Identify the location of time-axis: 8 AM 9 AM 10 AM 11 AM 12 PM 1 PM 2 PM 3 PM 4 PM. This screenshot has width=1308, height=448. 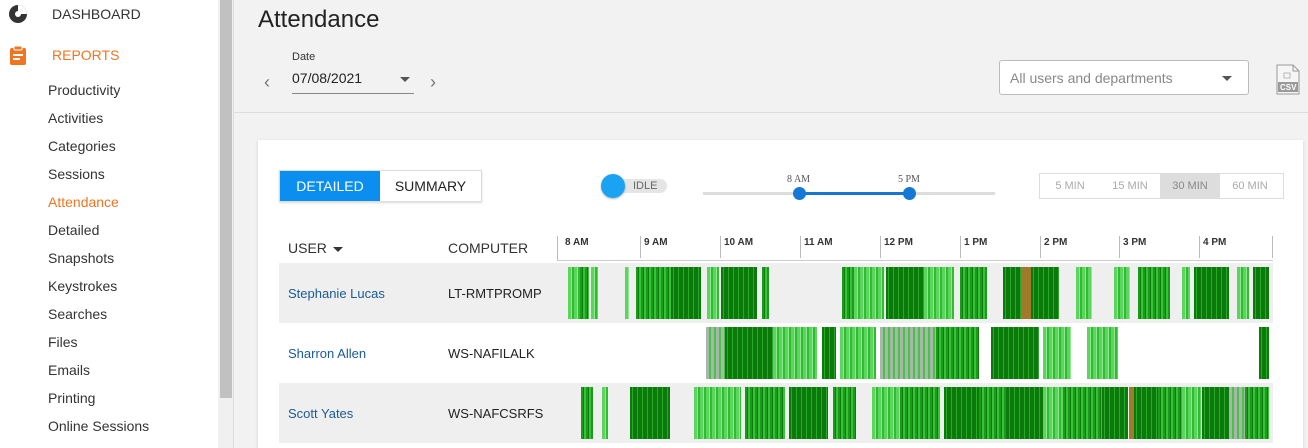
(915, 248).